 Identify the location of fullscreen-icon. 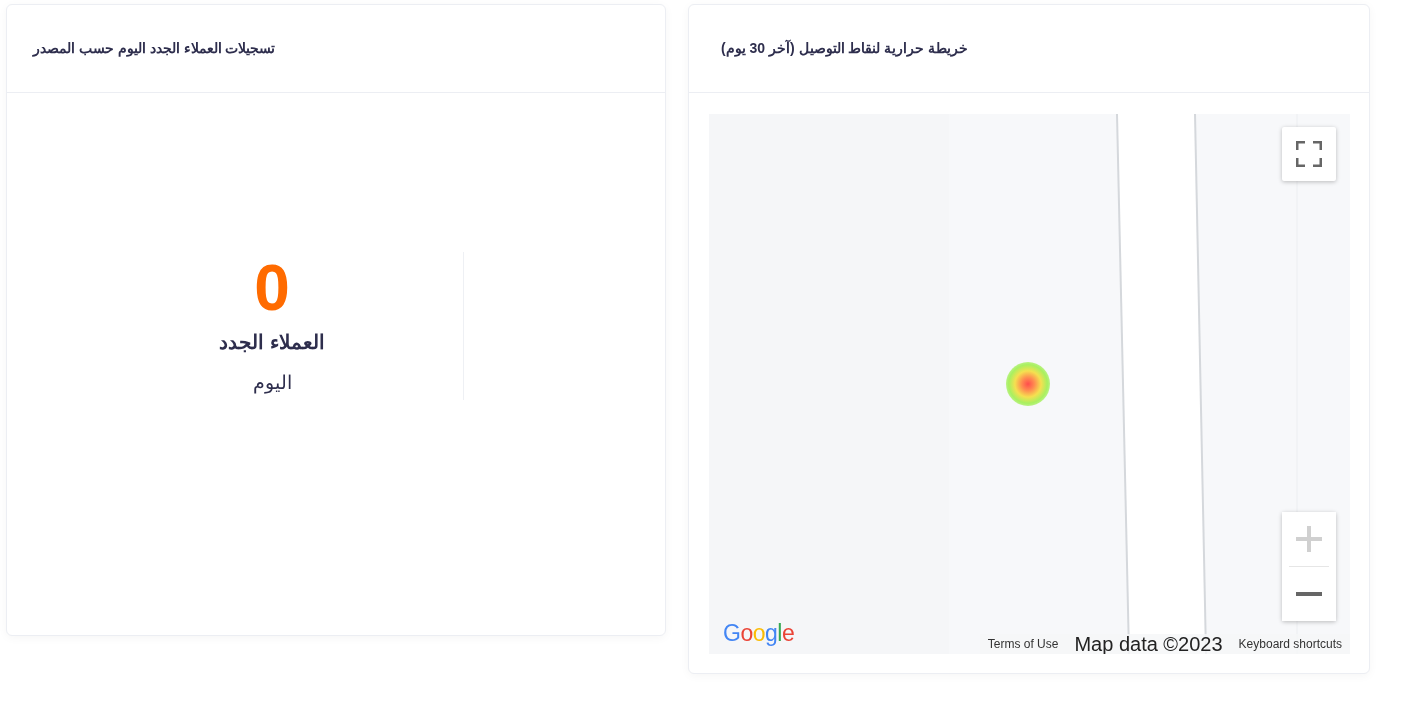
(1309, 154).